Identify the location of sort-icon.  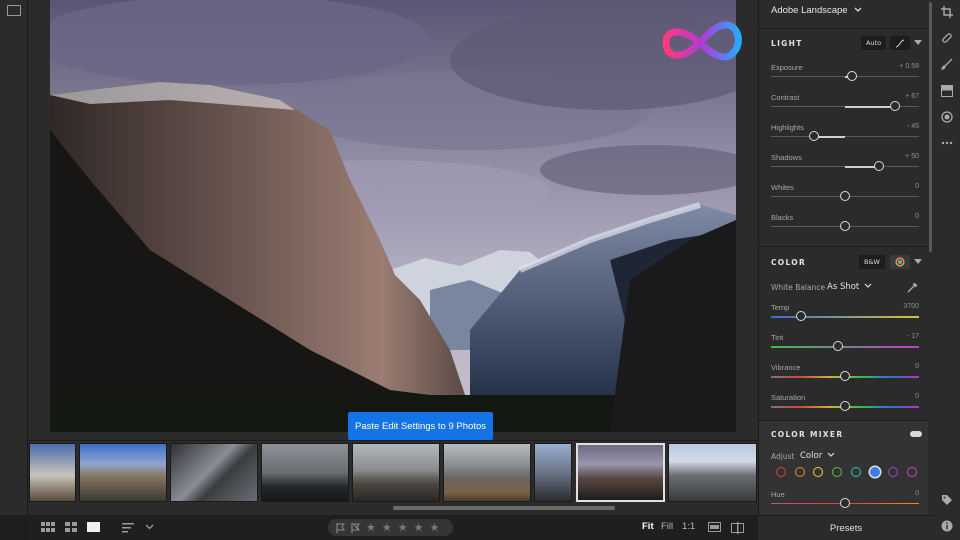
(129, 527).